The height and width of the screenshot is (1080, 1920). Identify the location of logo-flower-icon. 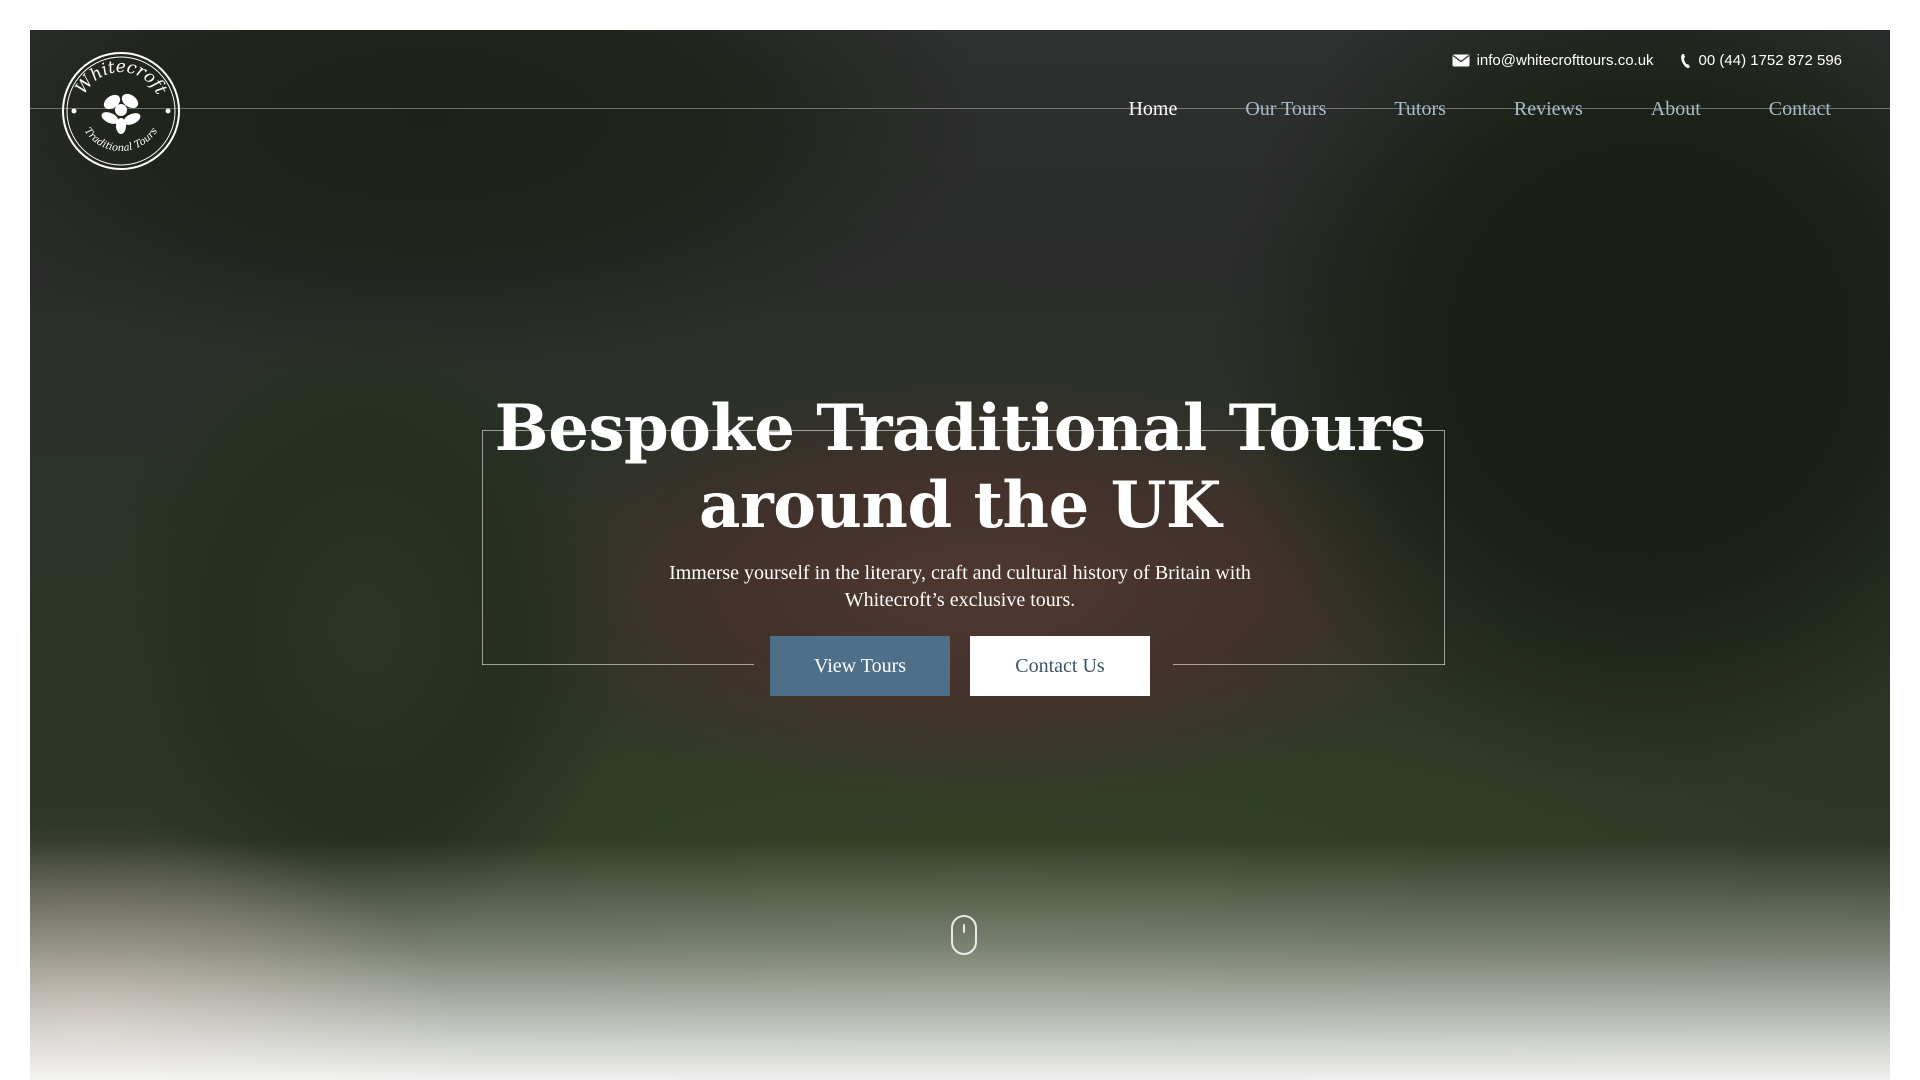
(121, 113).